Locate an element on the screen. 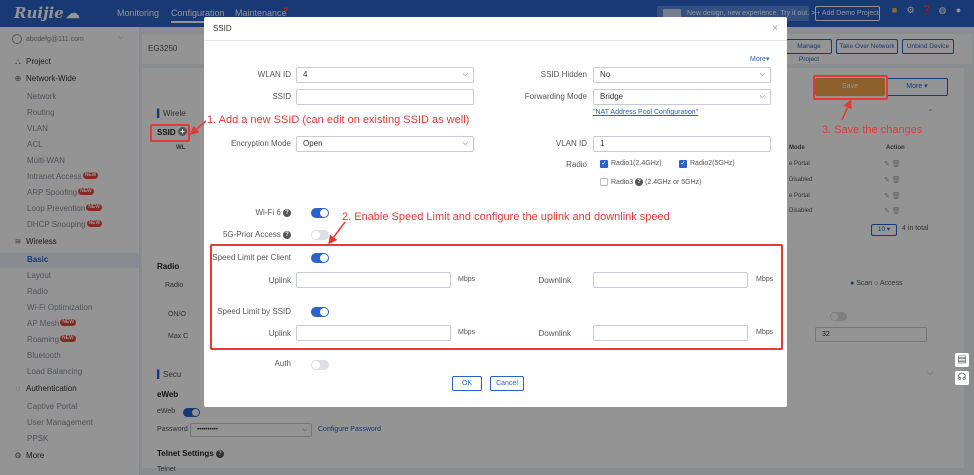  arrow-step3 is located at coordinates (846, 110).